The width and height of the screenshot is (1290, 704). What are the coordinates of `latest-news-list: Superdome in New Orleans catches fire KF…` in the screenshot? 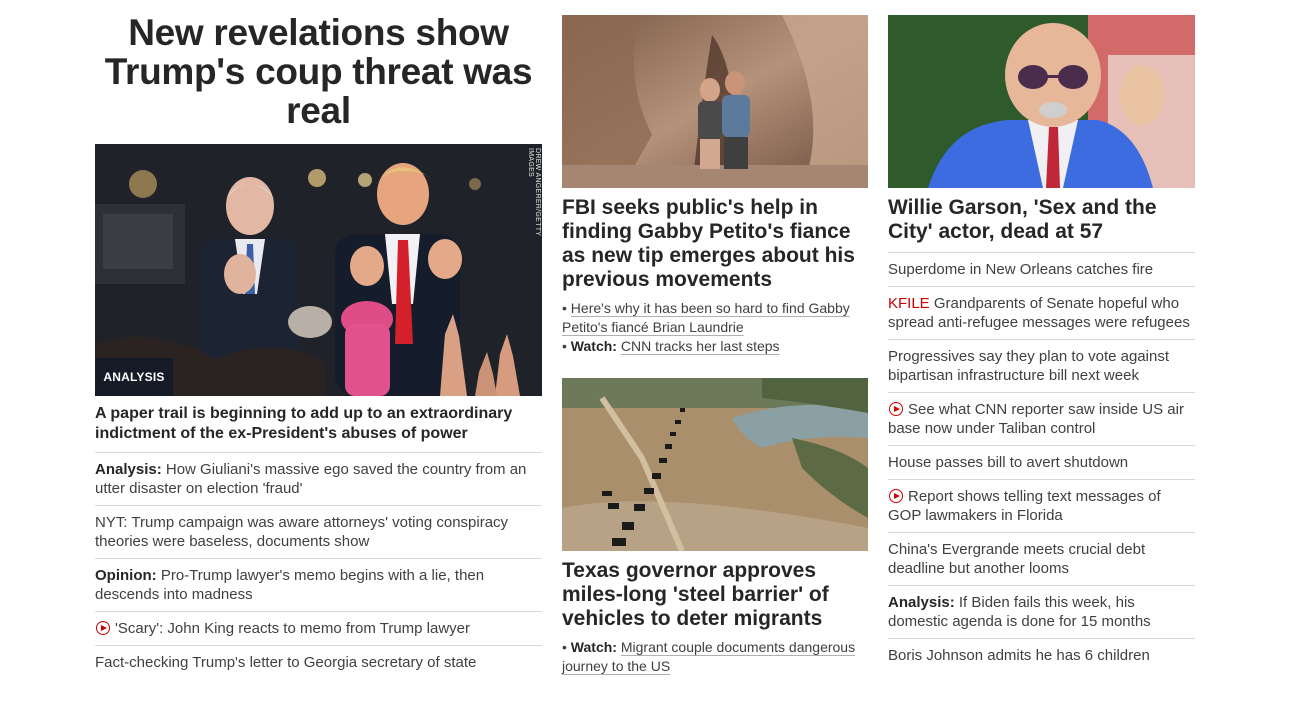 It's located at (1041, 462).